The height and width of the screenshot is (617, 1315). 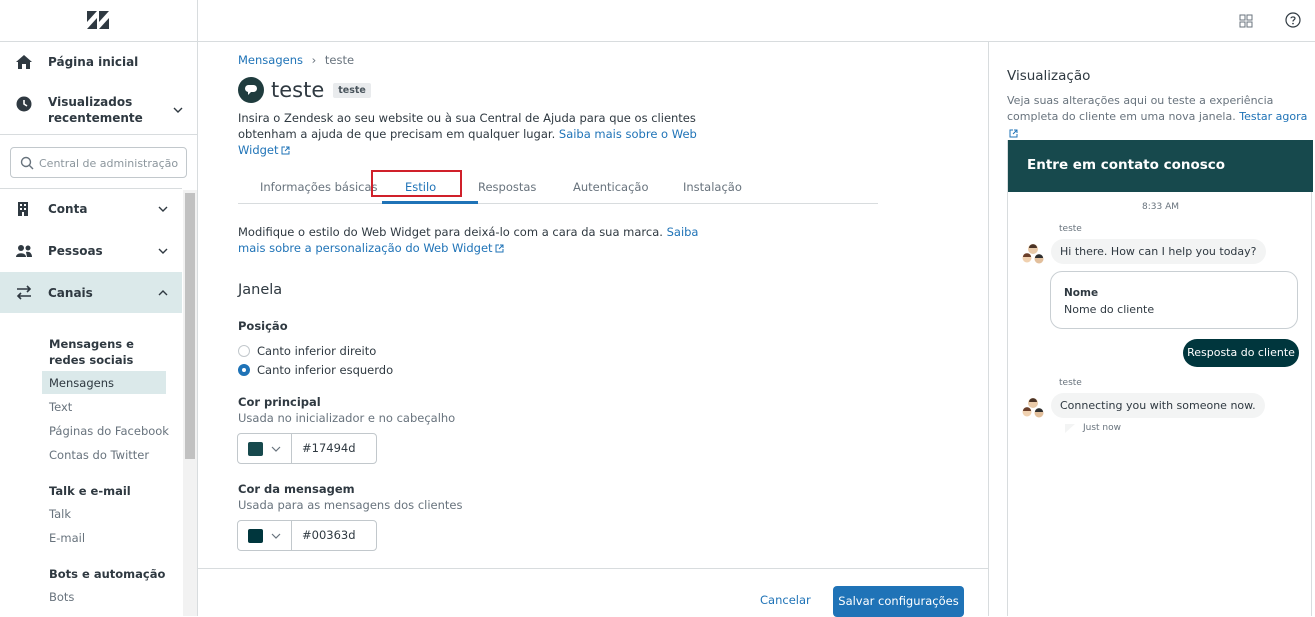 I want to click on message-tail-icon, so click(x=1070, y=428).